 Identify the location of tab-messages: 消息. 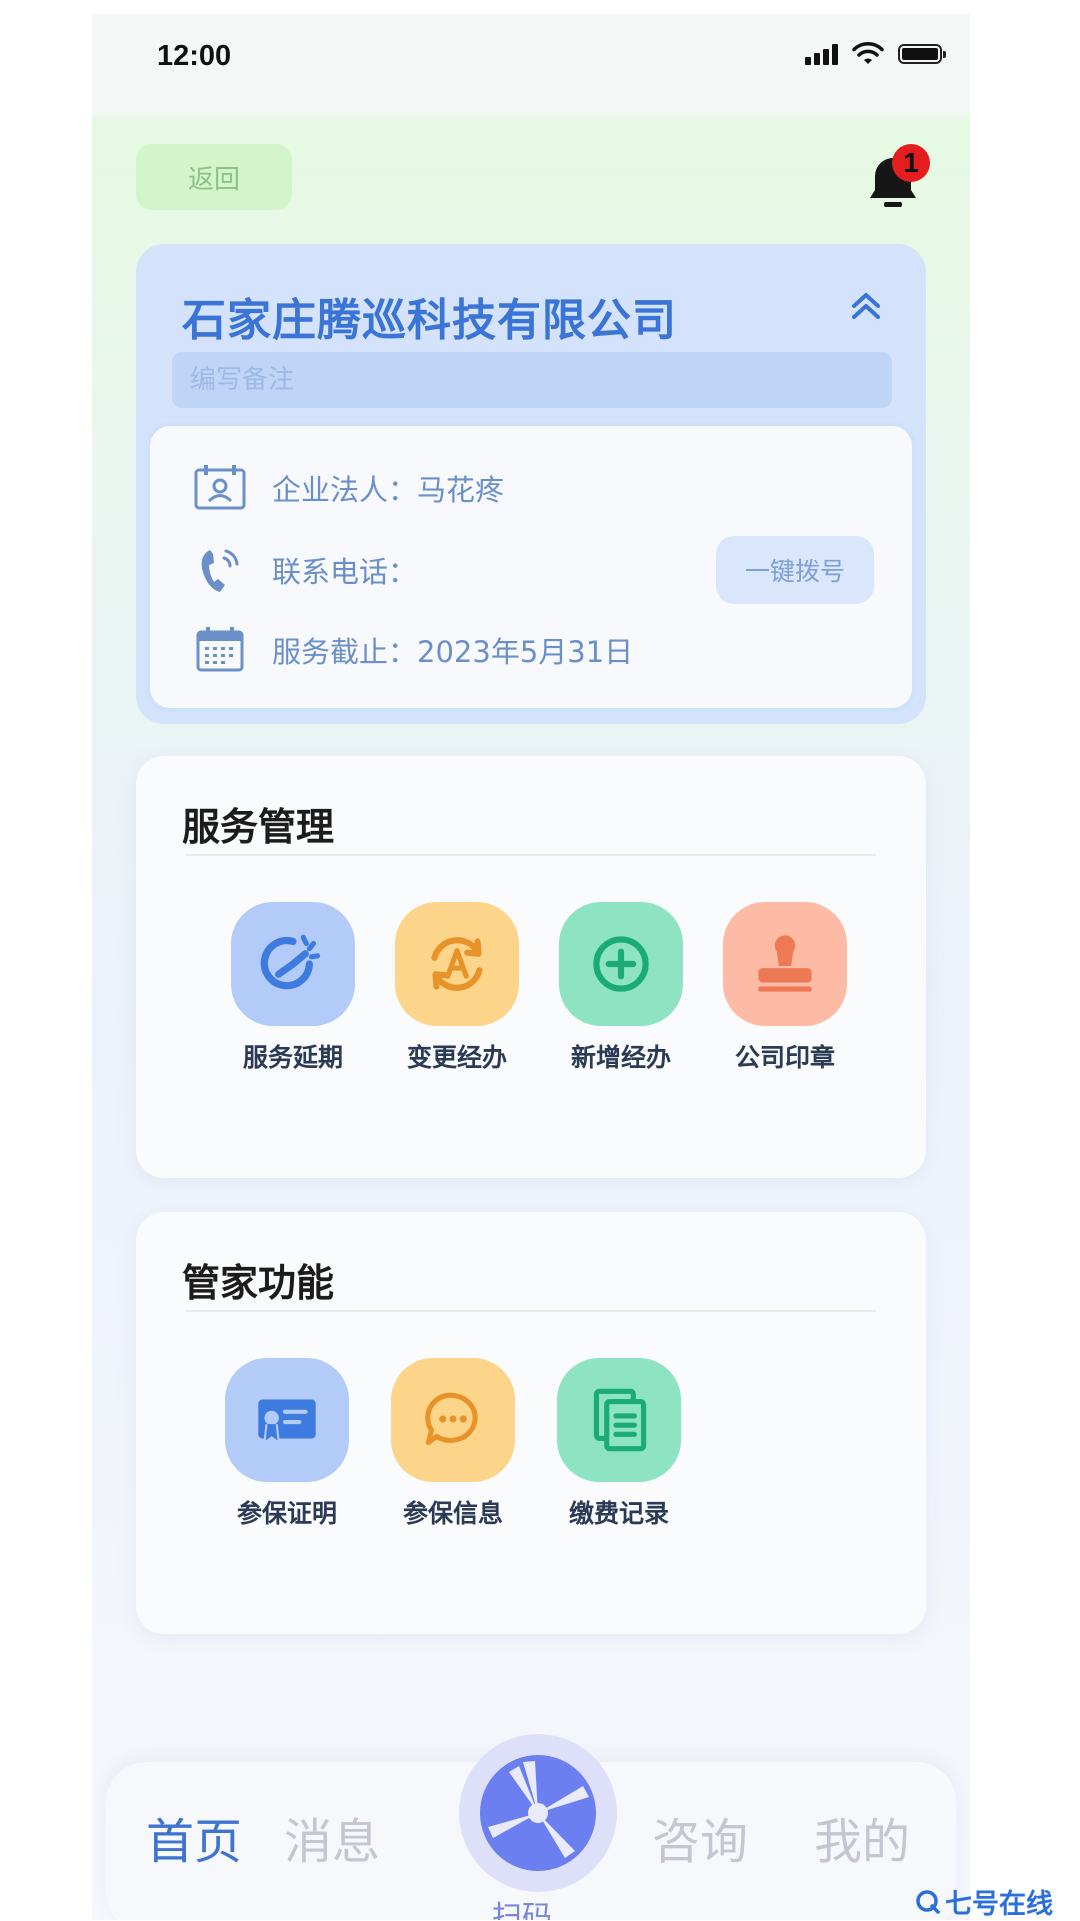
(332, 1837).